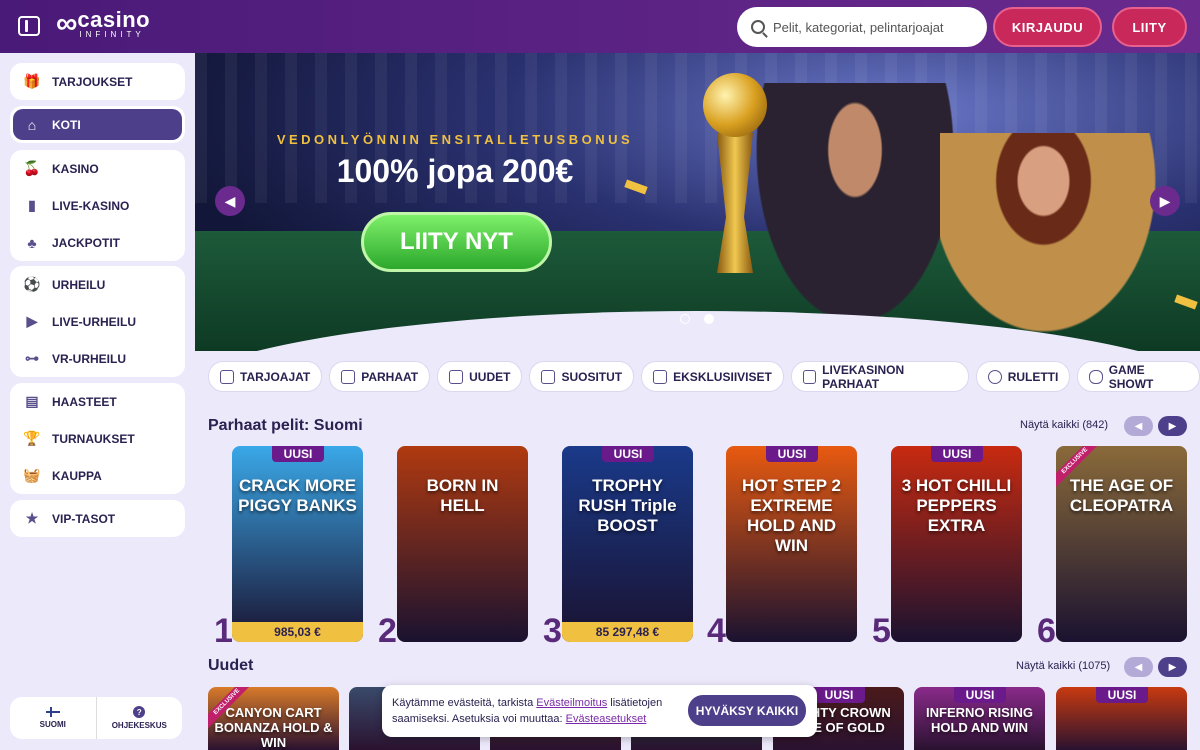 This screenshot has width=1200, height=750. Describe the element at coordinates (32, 321) in the screenshot. I see `play-icon: ▶` at that location.